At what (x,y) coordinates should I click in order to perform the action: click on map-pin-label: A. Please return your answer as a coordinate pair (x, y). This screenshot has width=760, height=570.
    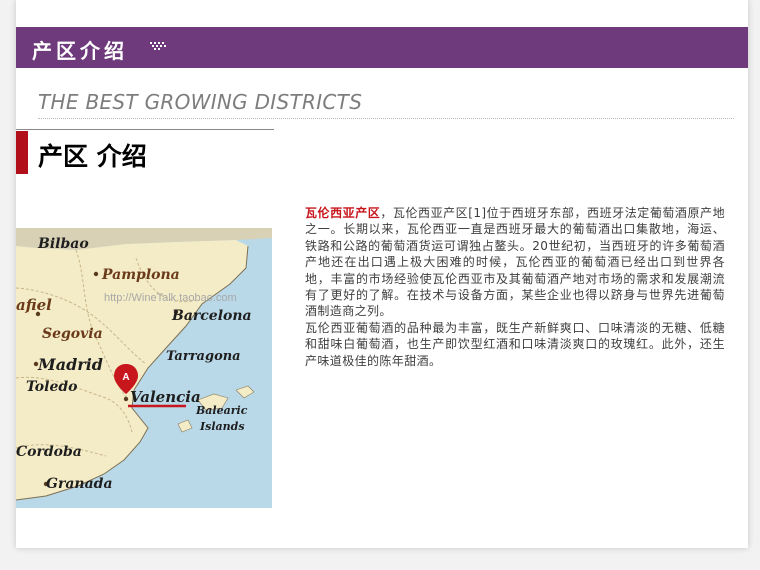
    Looking at the image, I should click on (125, 377).